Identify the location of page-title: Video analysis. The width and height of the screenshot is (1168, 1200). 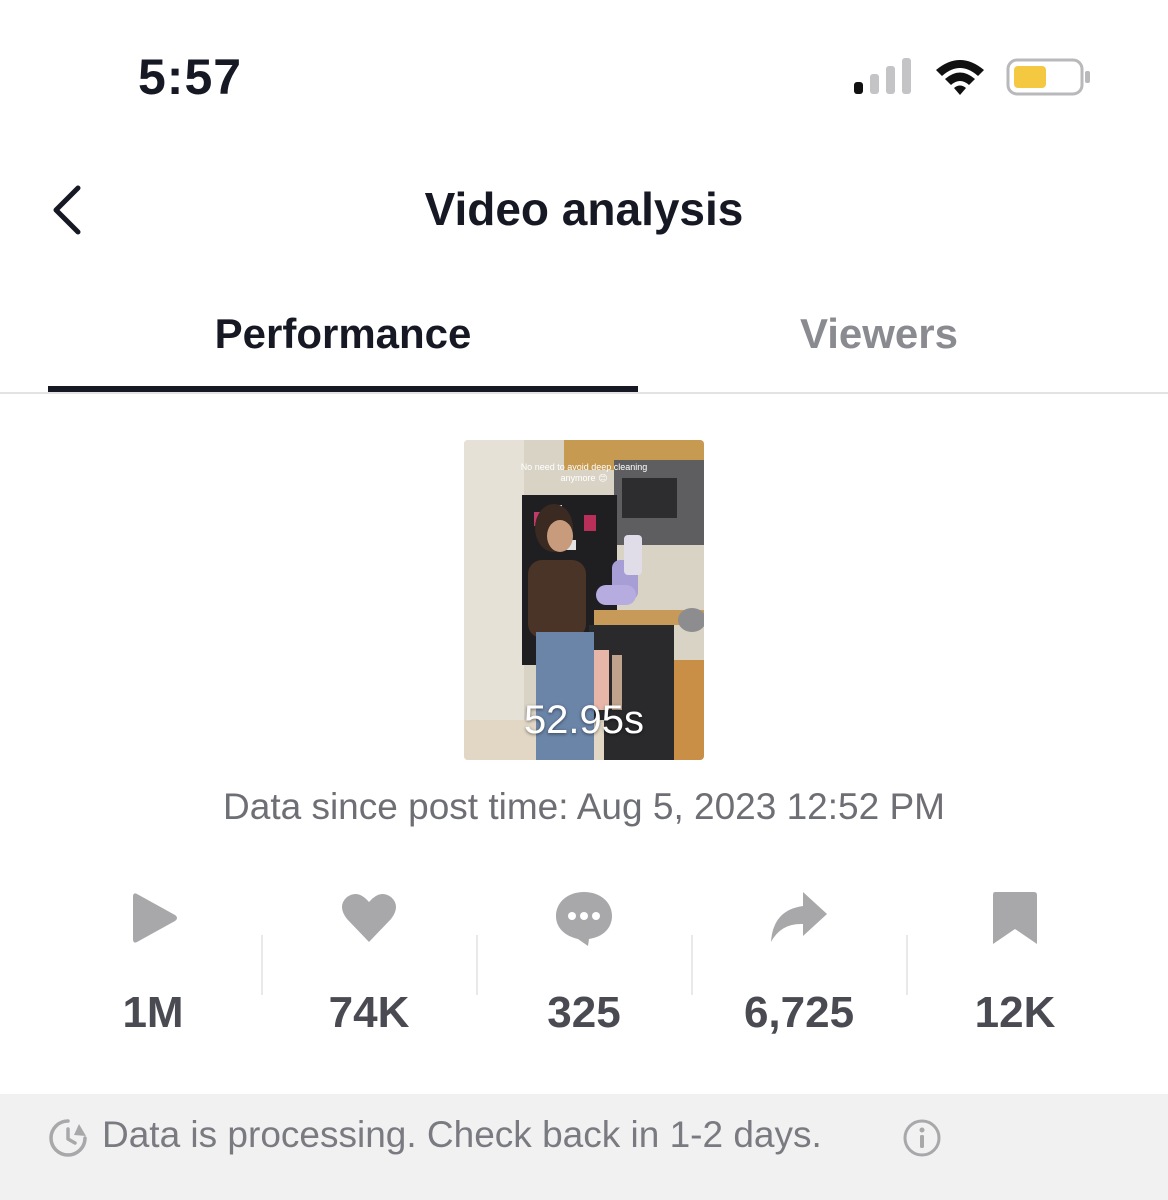
(584, 209).